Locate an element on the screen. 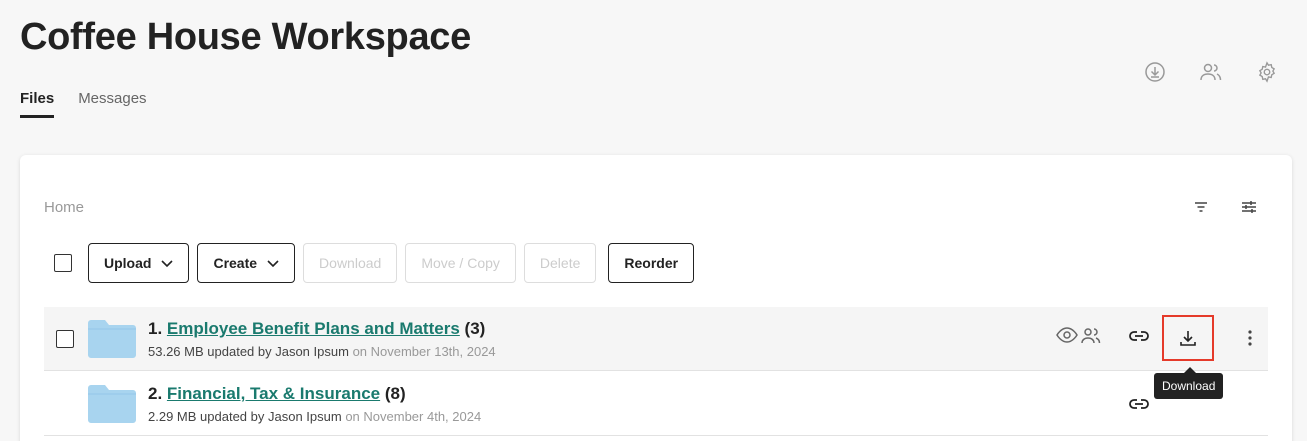  row-count: (3) is located at coordinates (475, 328).